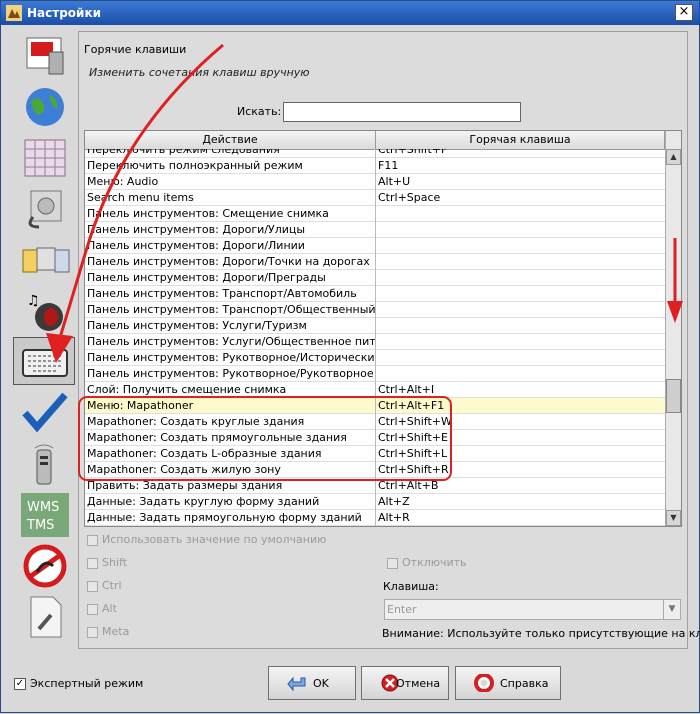  Describe the element at coordinates (44, 361) in the screenshot. I see `nav-item-shortcuts` at that location.